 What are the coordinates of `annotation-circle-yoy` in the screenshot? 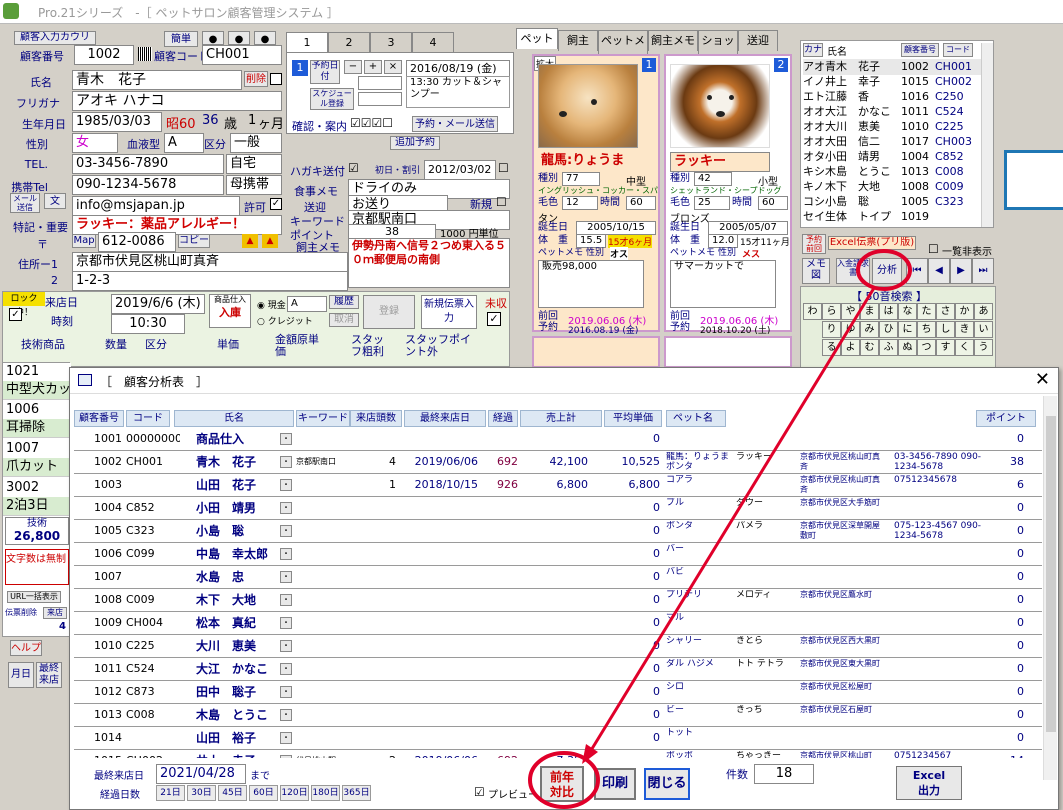 It's located at (564, 780).